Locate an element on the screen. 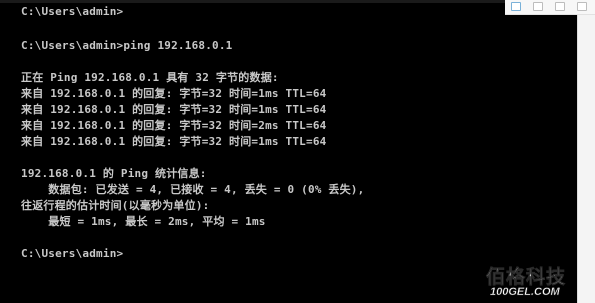 The height and width of the screenshot is (303, 595). window-top-edge is located at coordinates (288, 1).